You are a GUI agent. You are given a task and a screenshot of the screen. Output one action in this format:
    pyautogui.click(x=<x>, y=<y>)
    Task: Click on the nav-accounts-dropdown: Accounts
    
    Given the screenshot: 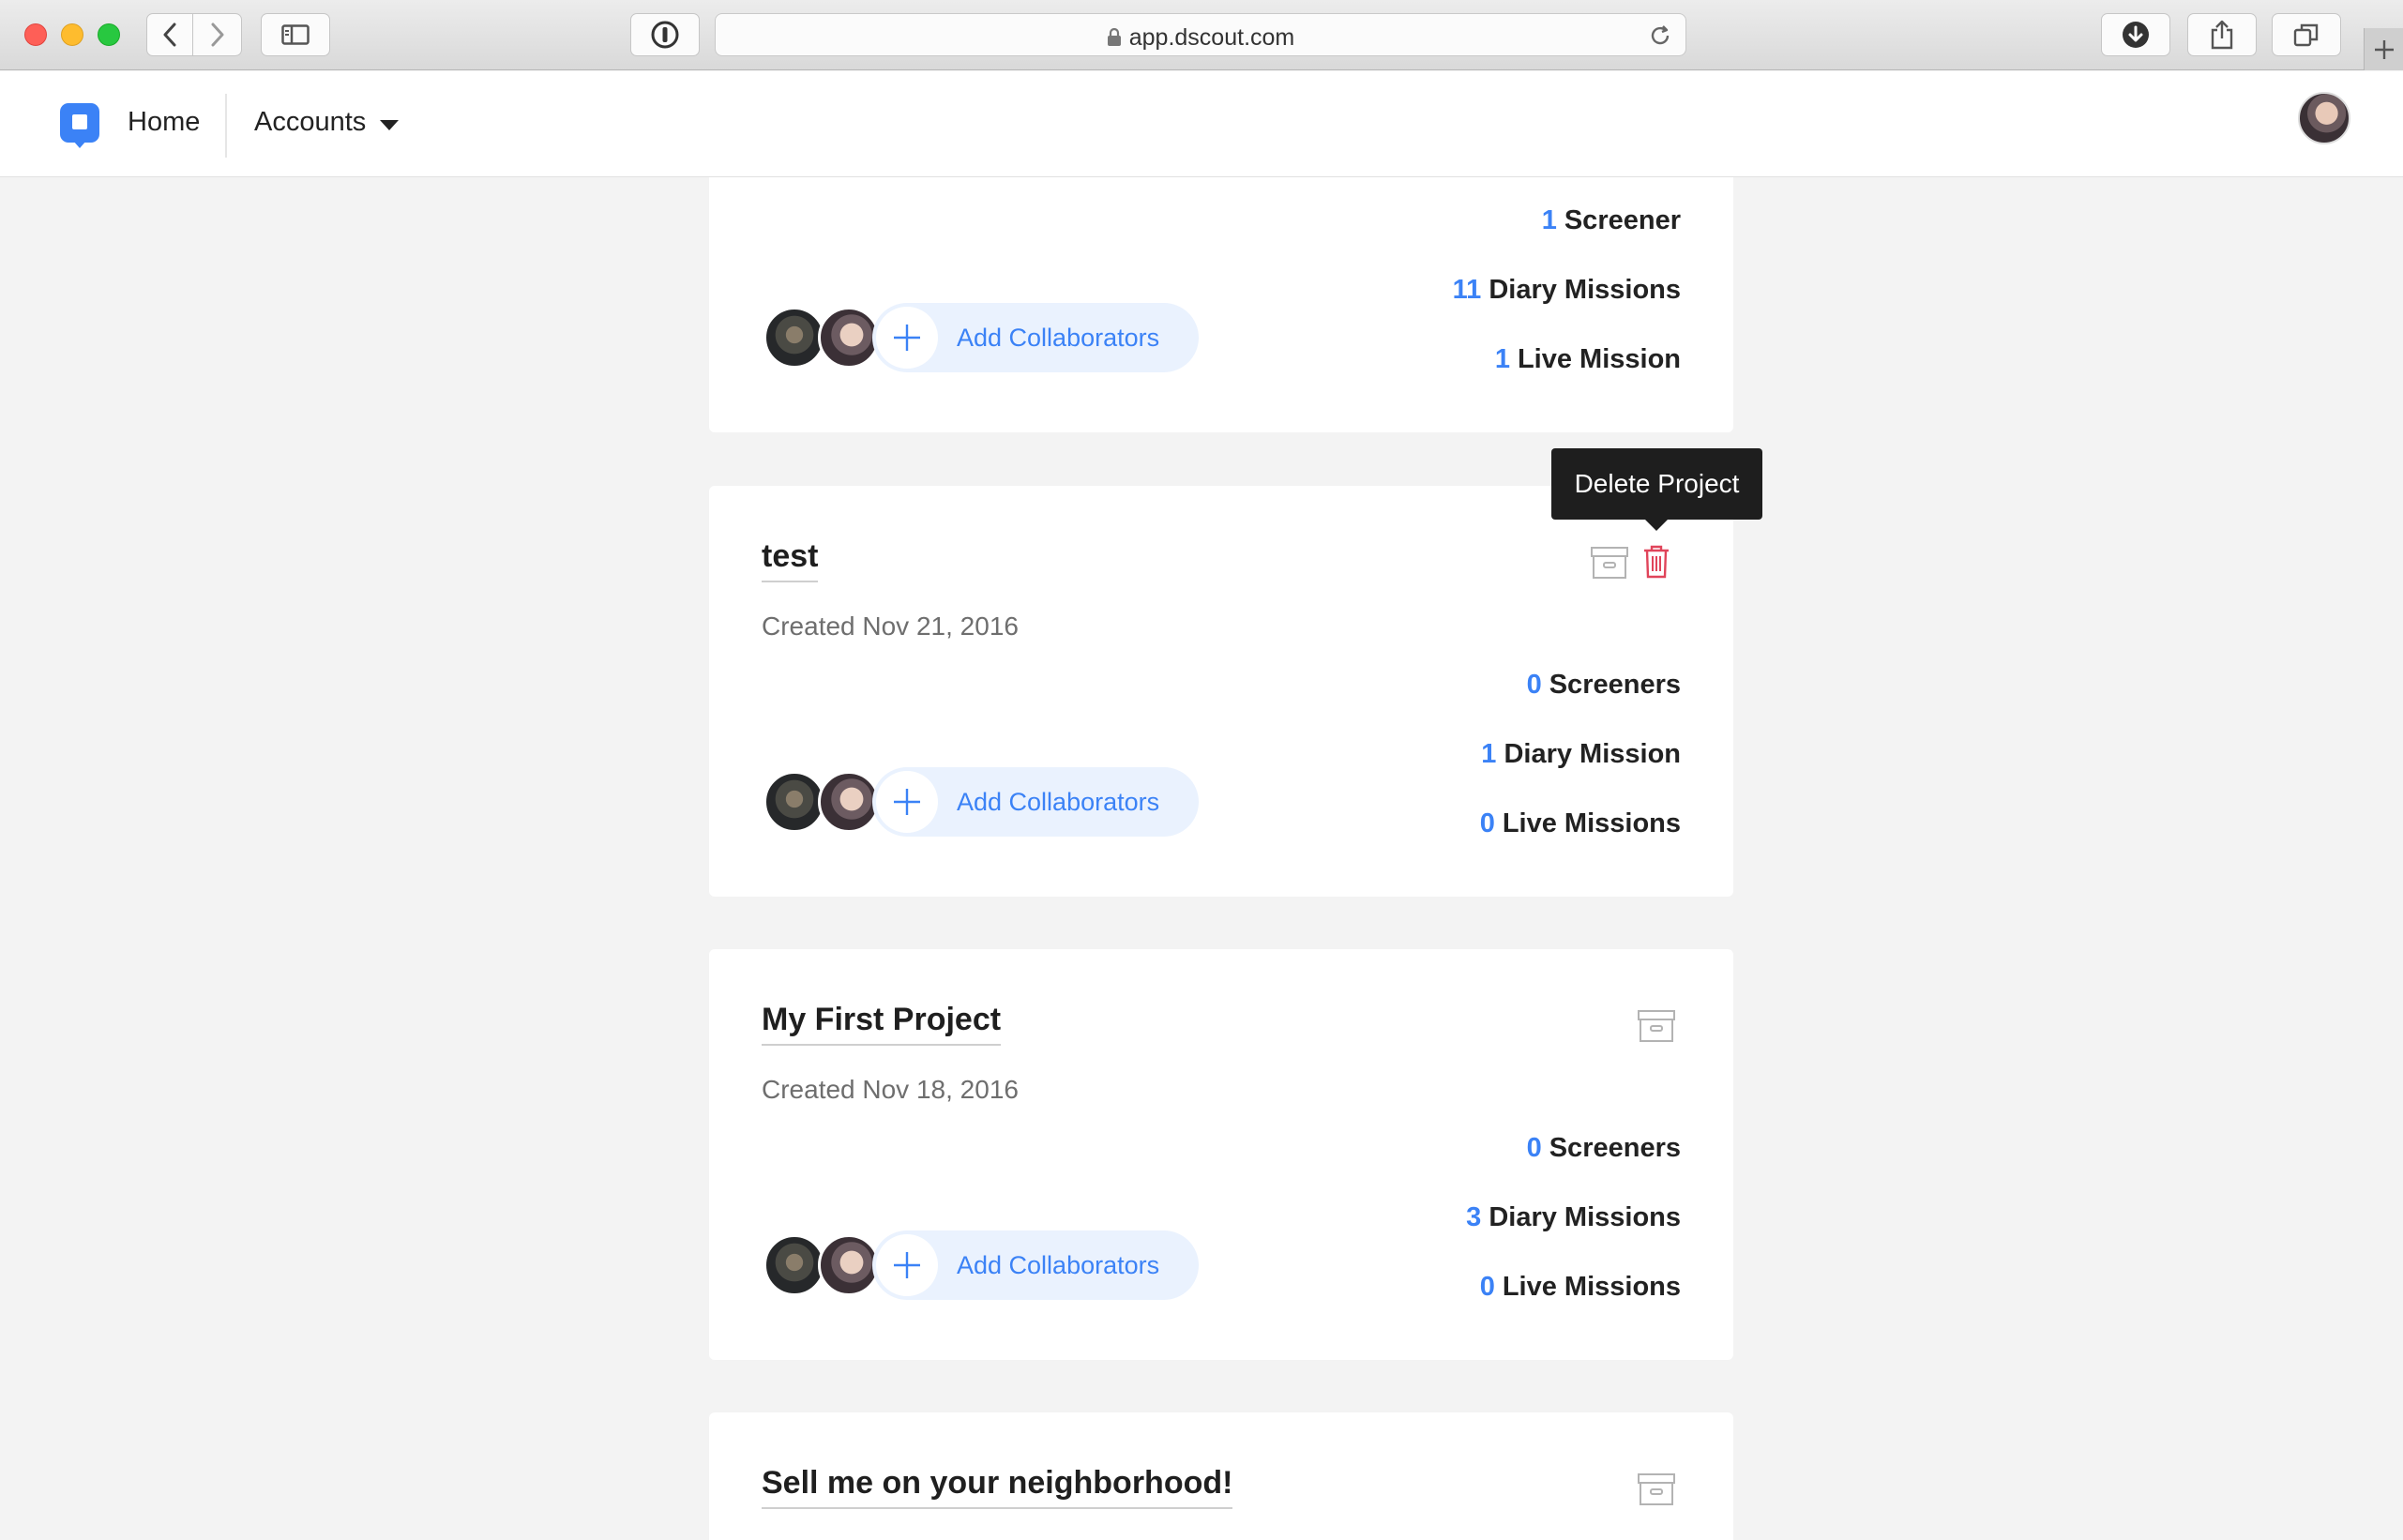 What is the action you would take?
    pyautogui.click(x=310, y=122)
    